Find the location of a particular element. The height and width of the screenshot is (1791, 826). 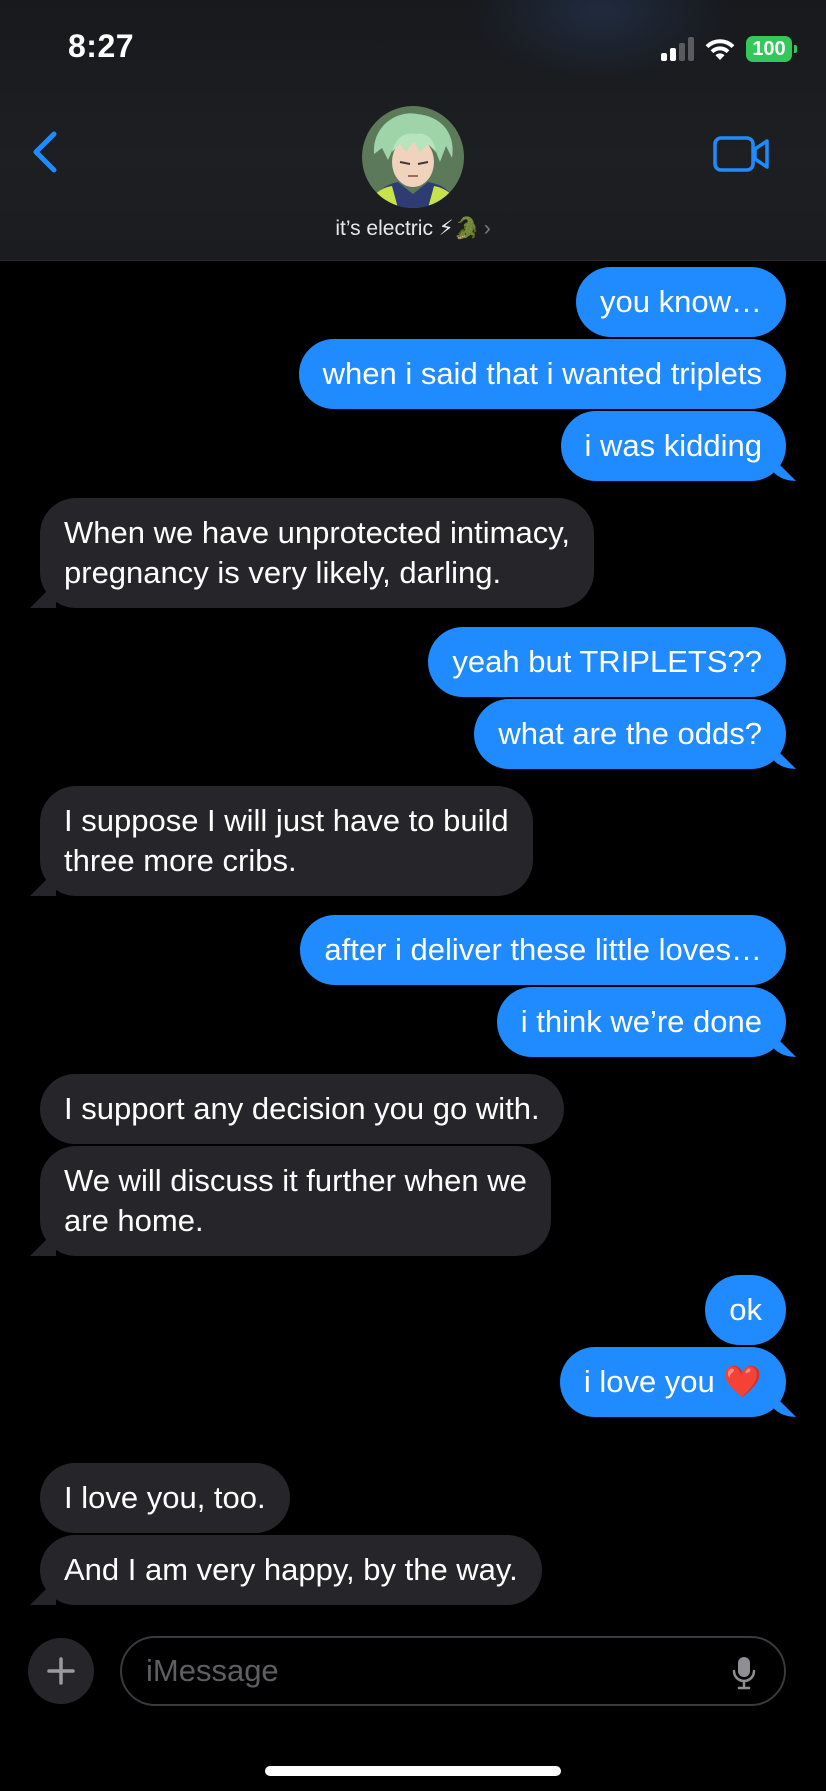

message-text: are home. is located at coordinates (134, 1220).